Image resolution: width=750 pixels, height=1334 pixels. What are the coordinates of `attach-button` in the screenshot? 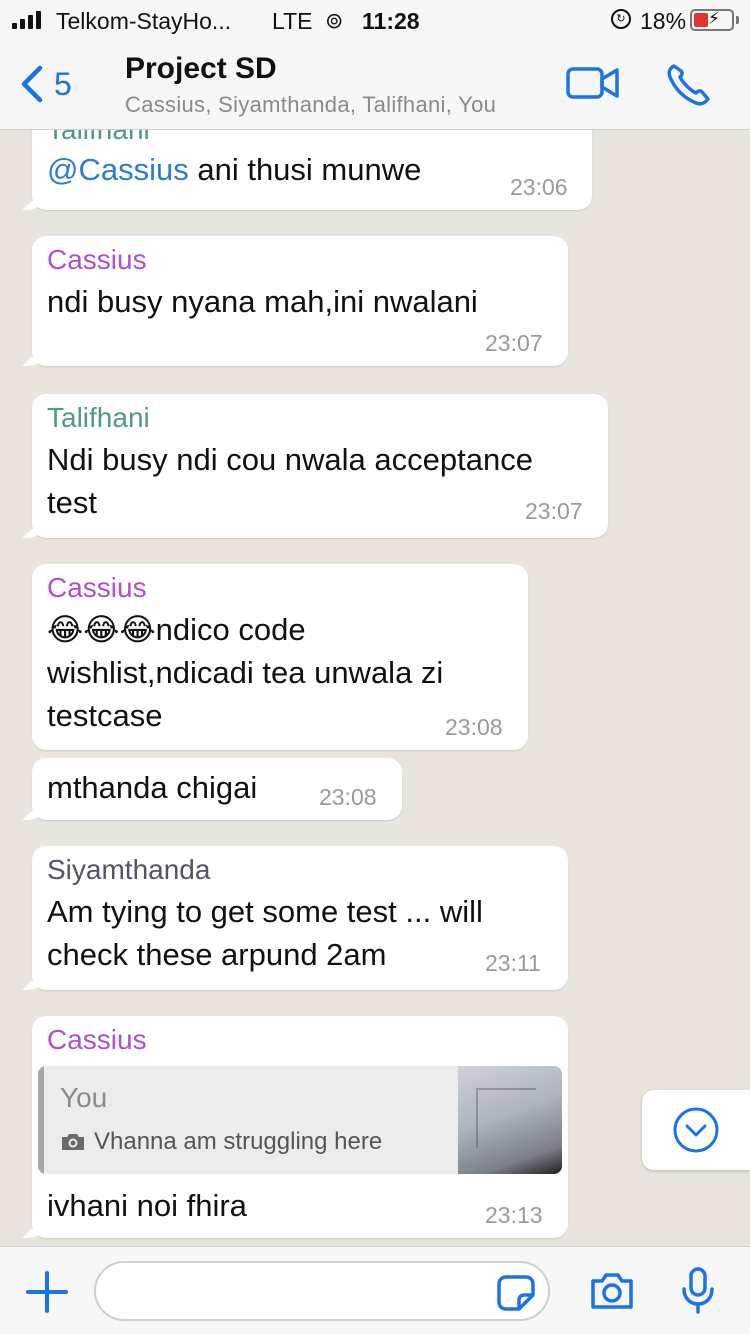 It's located at (47, 1294).